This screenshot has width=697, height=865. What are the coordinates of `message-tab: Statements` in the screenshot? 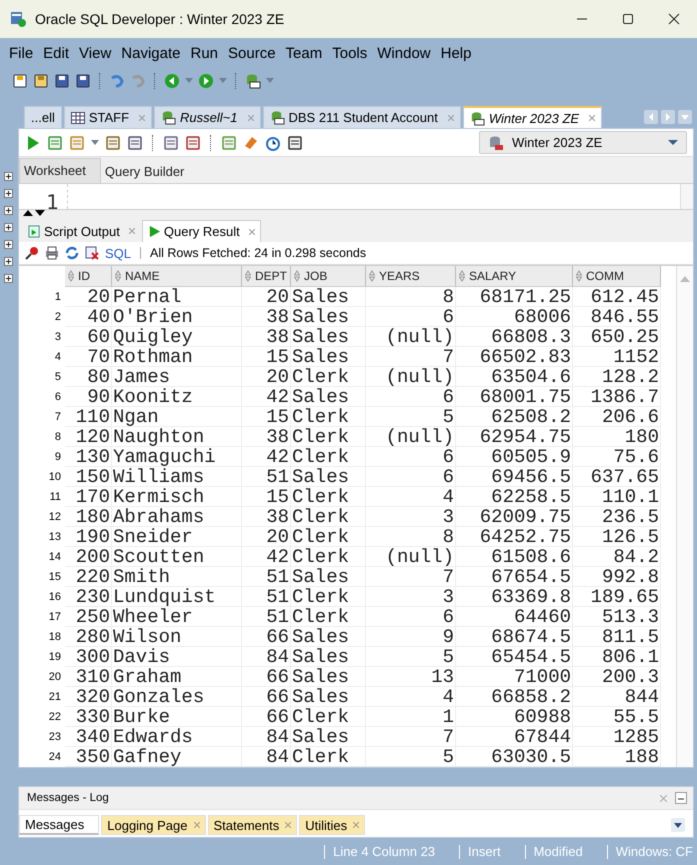 It's located at (253, 825).